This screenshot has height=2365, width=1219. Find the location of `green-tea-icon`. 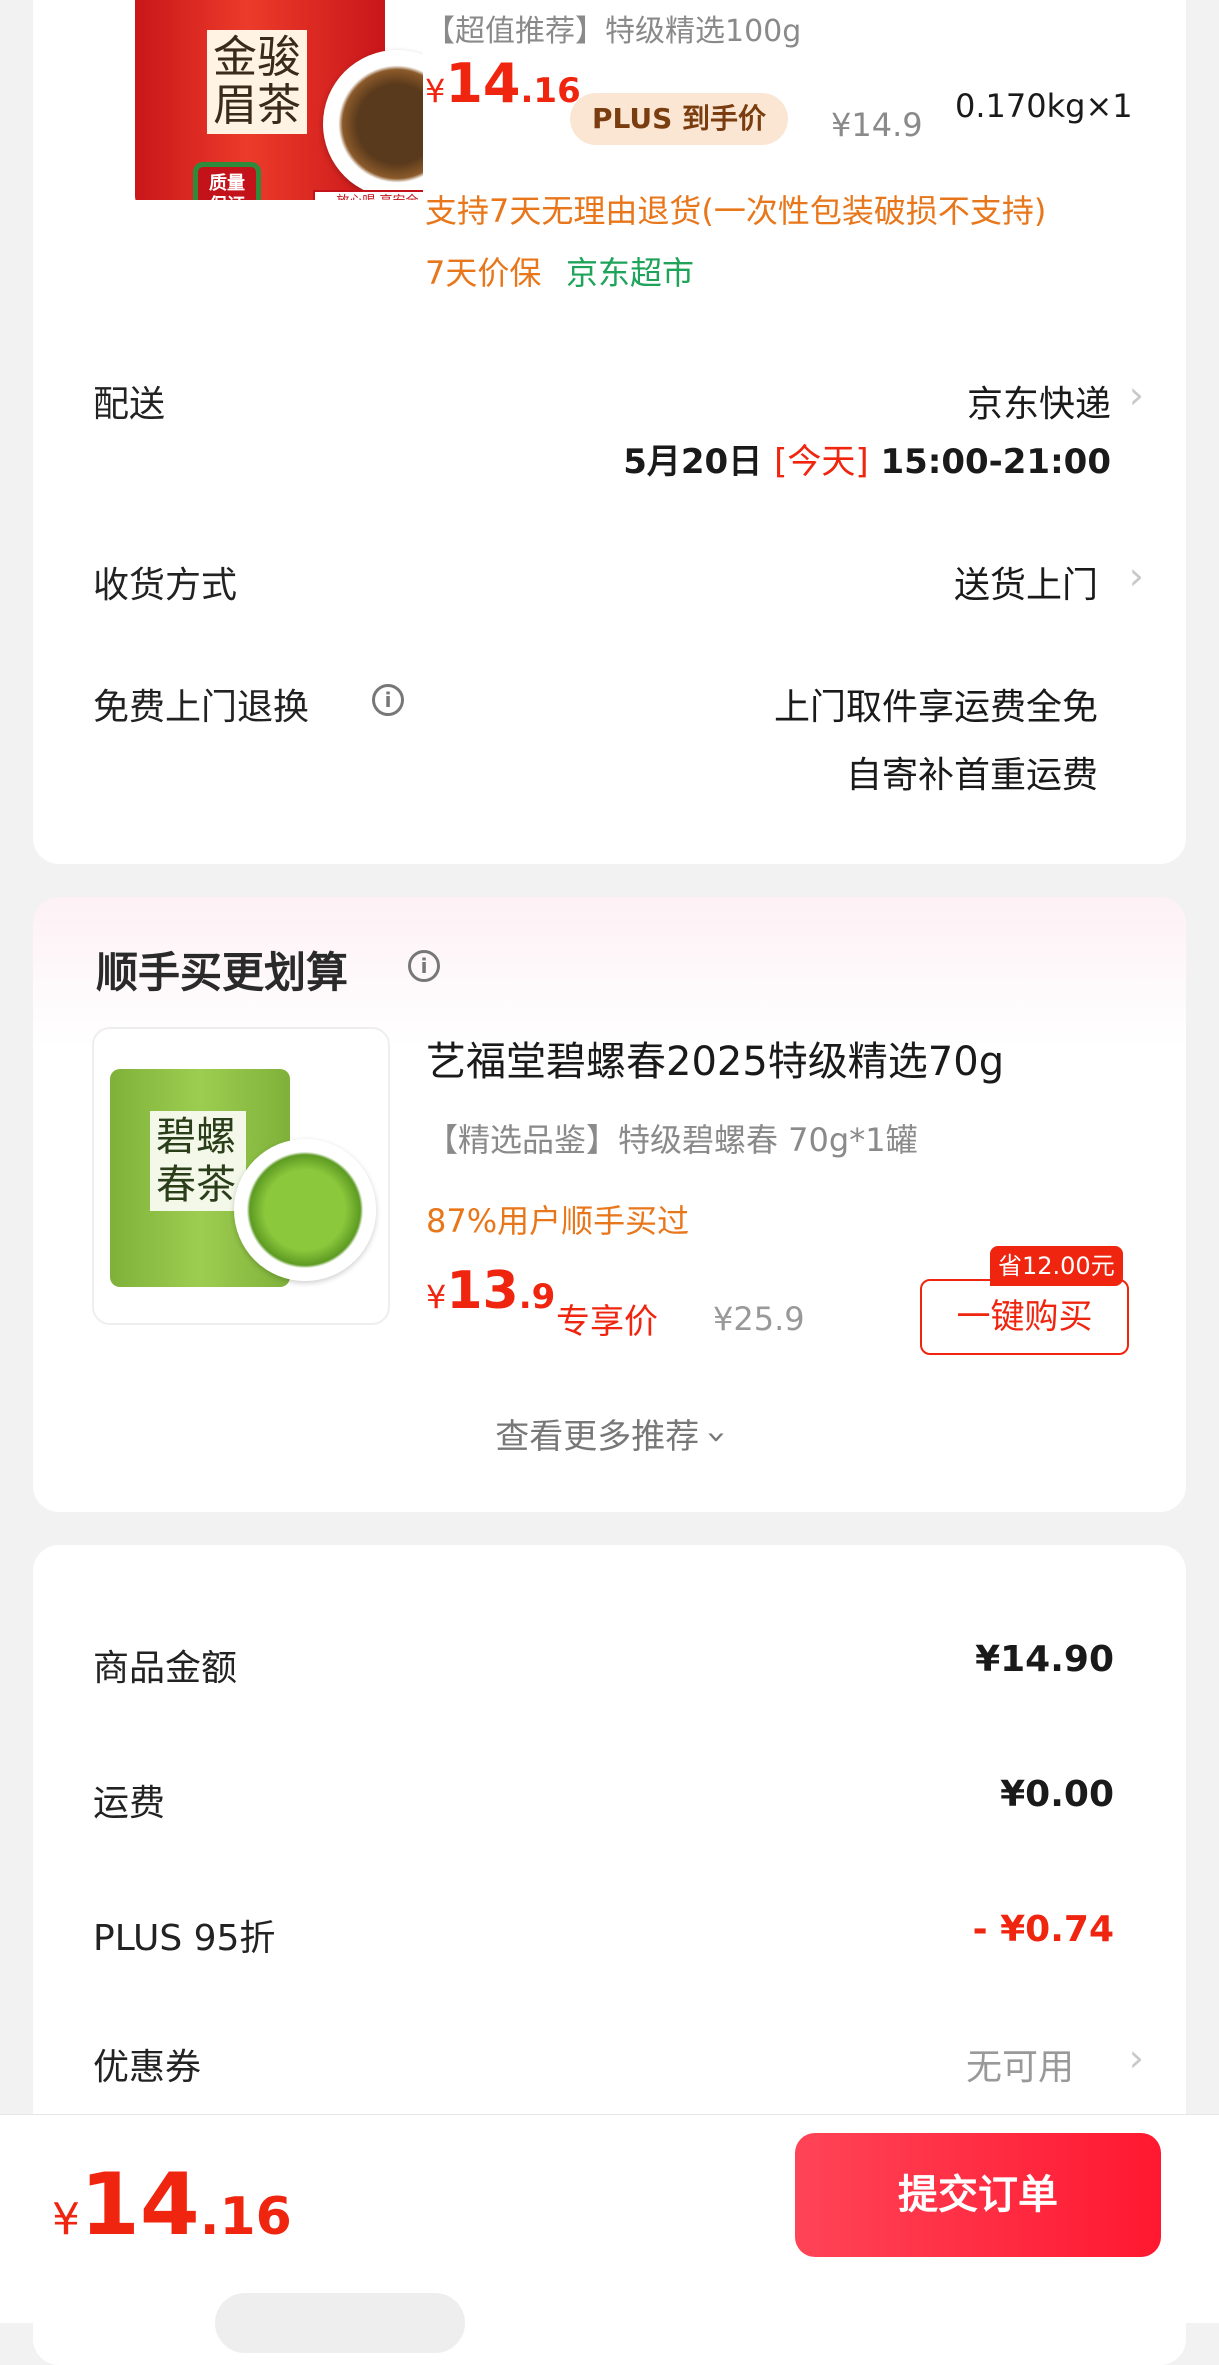

green-tea-icon is located at coordinates (305, 1210).